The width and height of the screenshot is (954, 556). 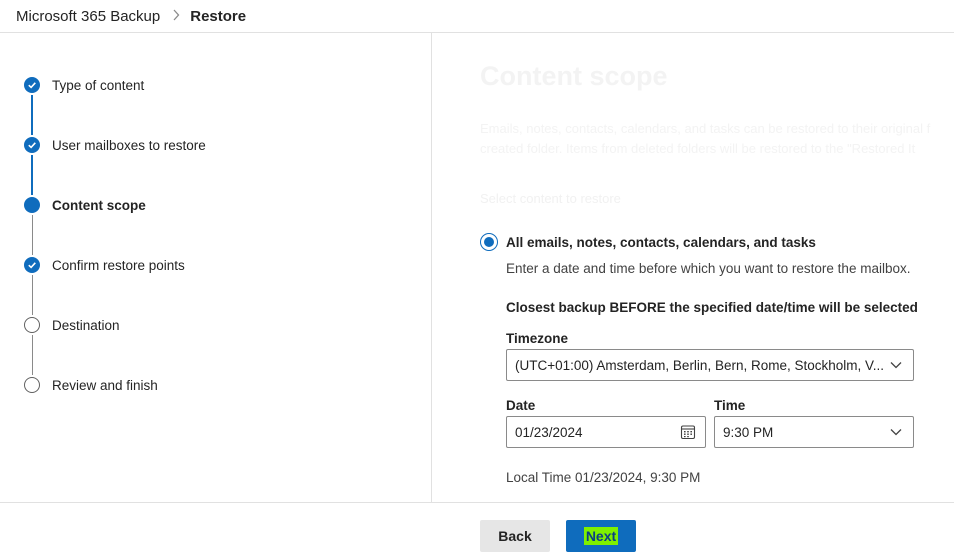 I want to click on next-button-label: Next, so click(x=601, y=536).